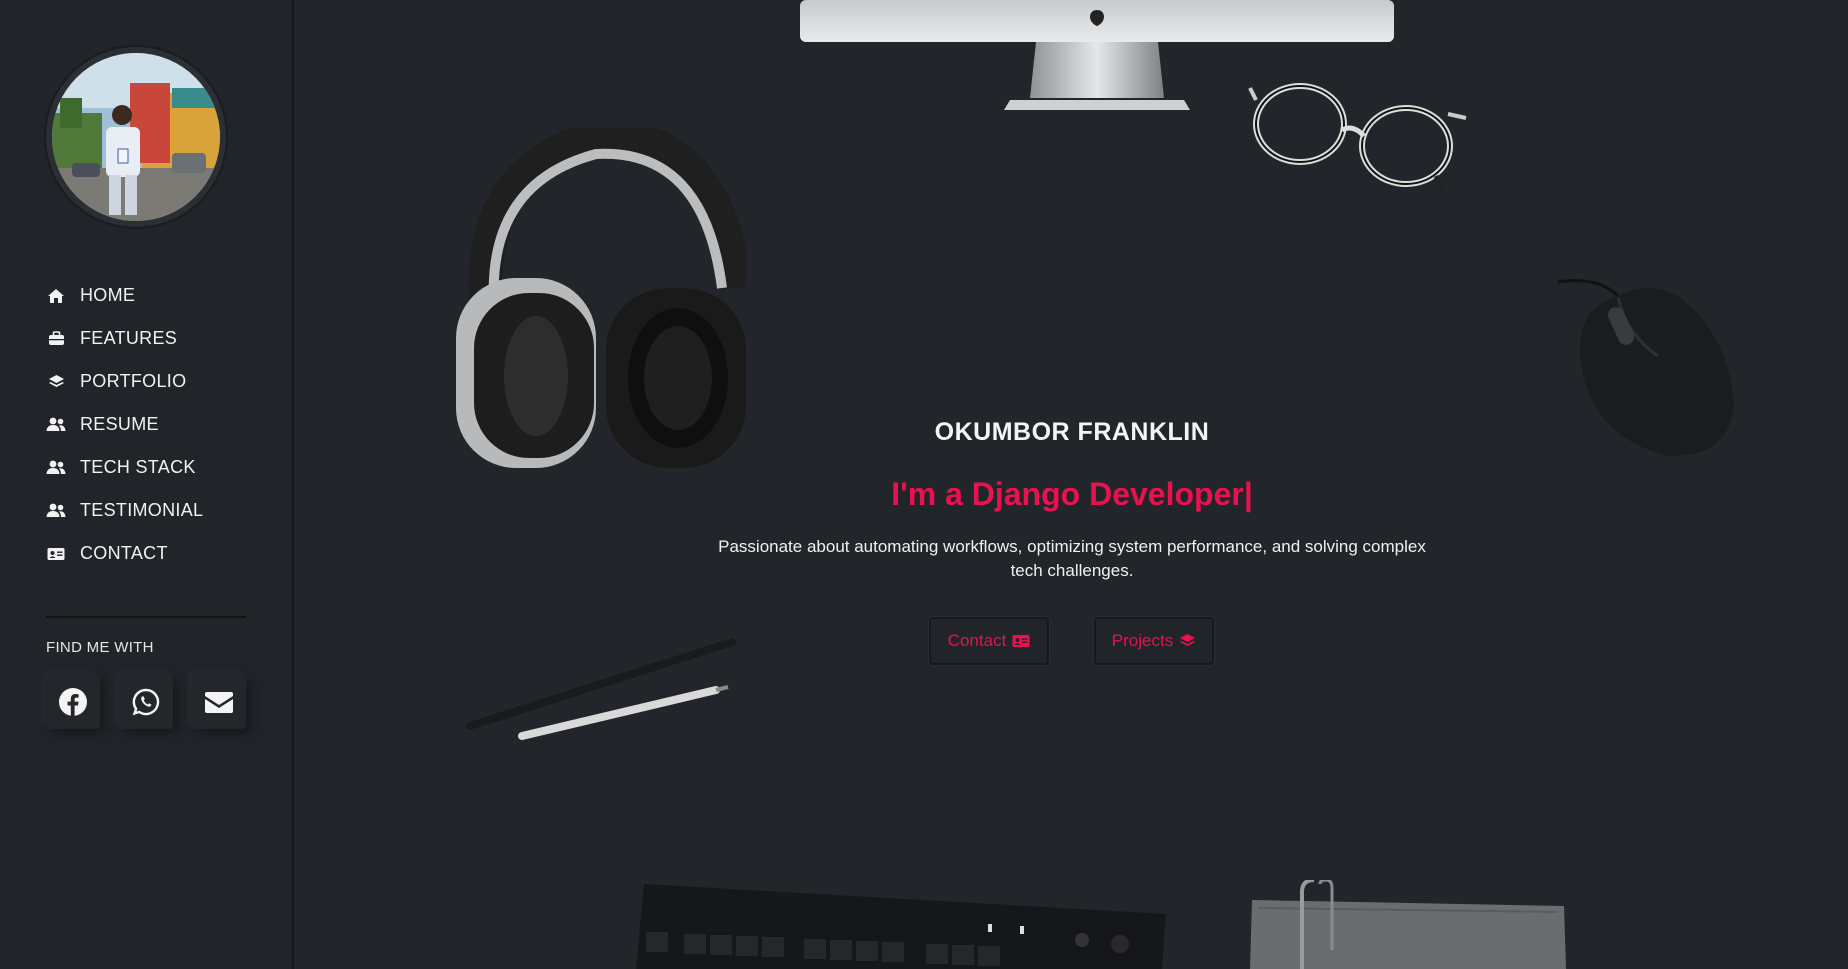  I want to click on facebook-icon, so click(73, 702).